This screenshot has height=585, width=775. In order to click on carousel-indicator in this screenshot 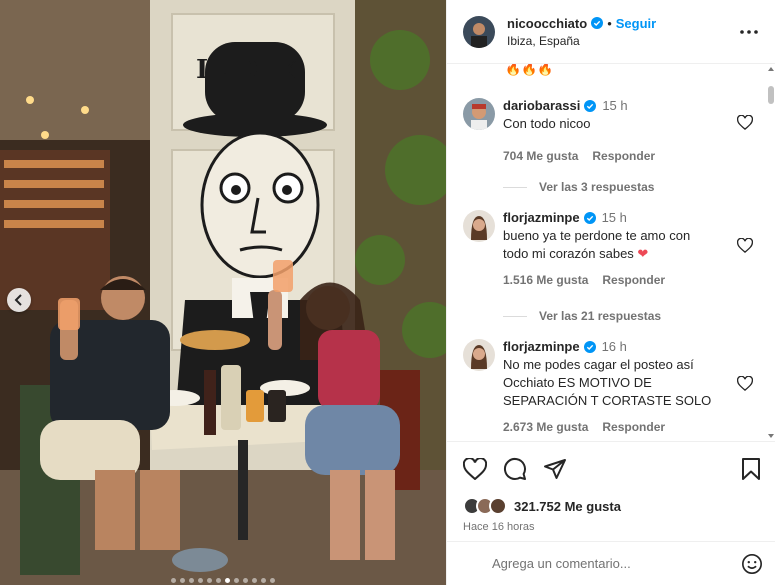, I will do `click(223, 580)`.